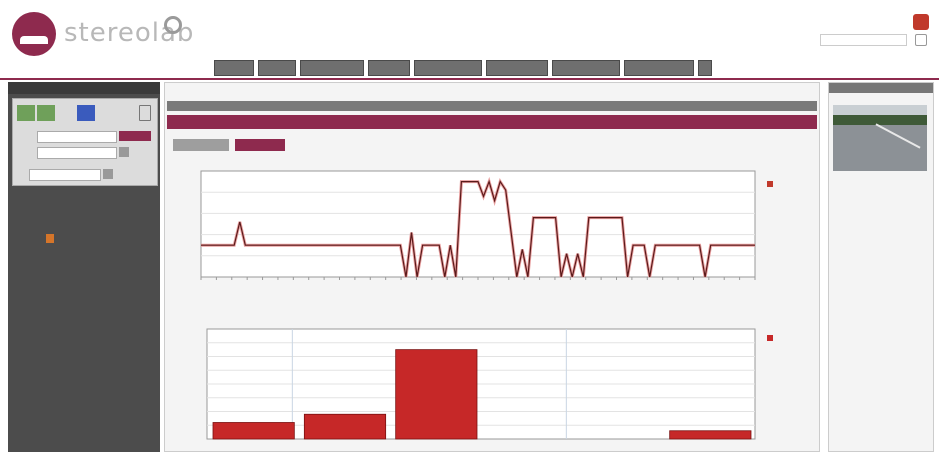 Image resolution: width=939 pixels, height=452 pixels. What do you see at coordinates (108, 174) in the screenshot?
I see `unit-go-button` at bounding box center [108, 174].